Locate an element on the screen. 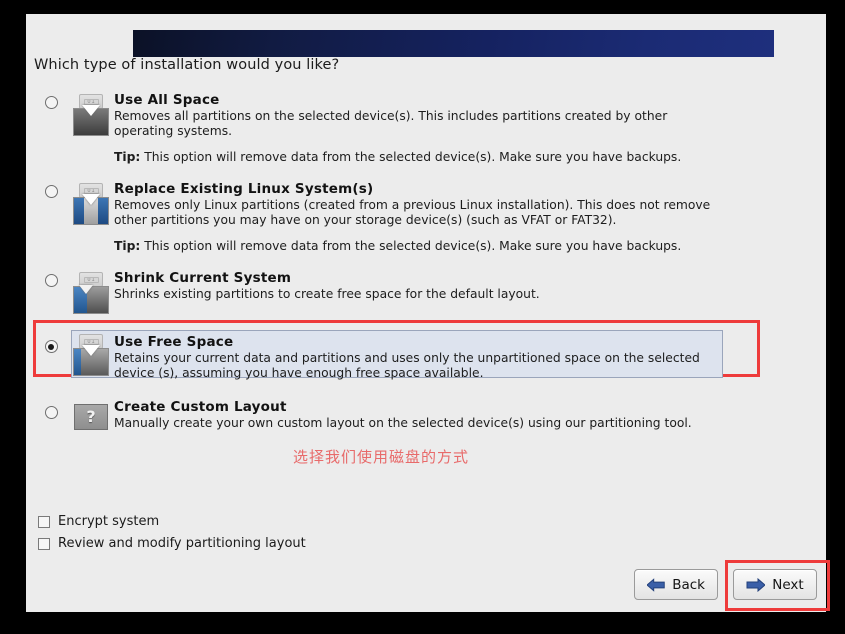 This screenshot has height=634, width=845. radio-cell-create-custom-layout is located at coordinates (51, 406).